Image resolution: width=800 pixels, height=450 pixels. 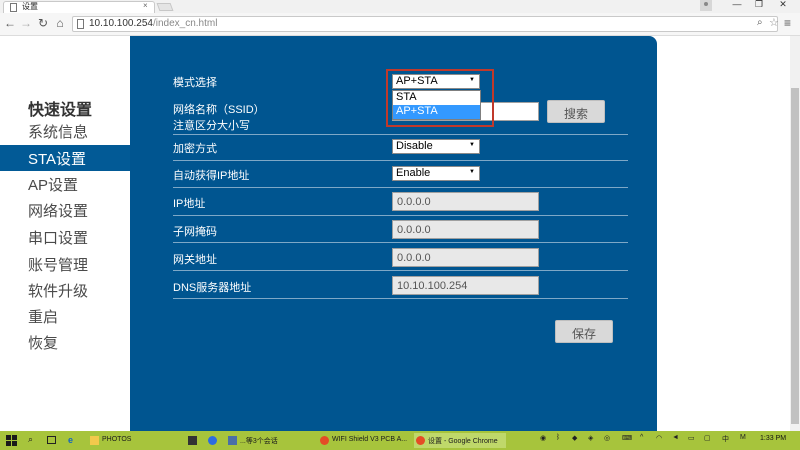 I want to click on dhcp-select-value: Enable, so click(x=413, y=173).